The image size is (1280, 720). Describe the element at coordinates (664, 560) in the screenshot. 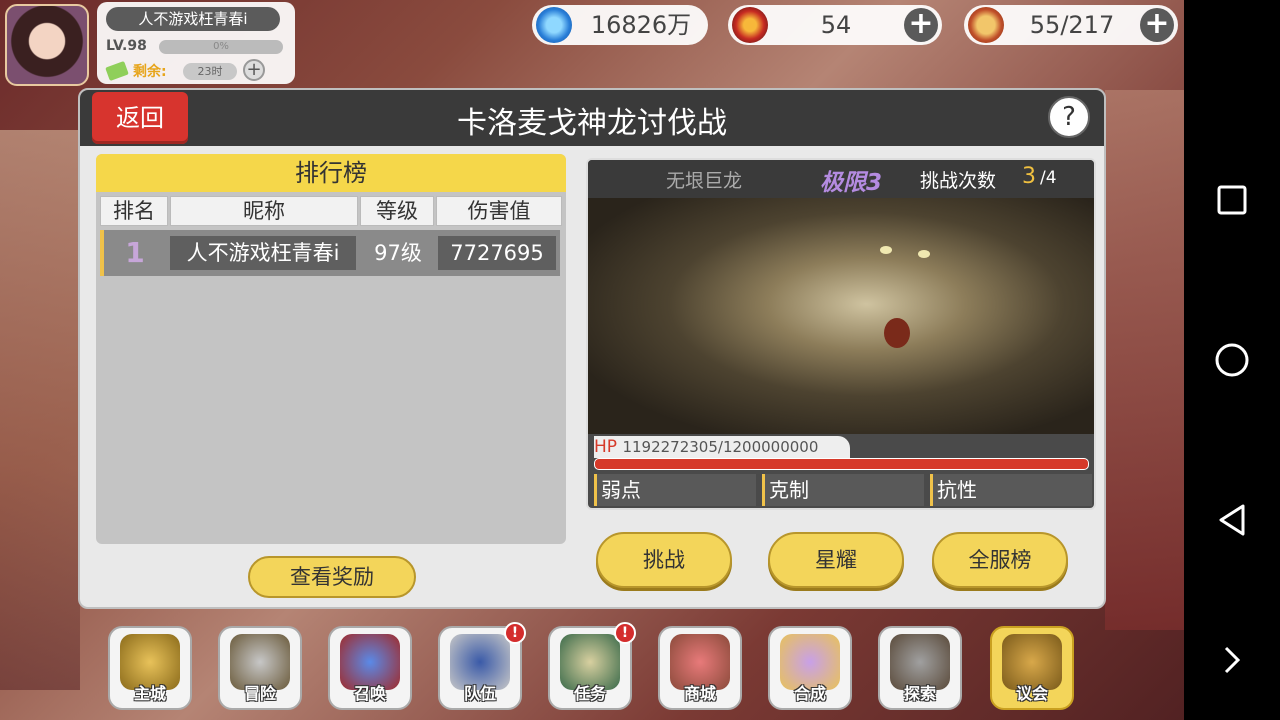

I see `challenge-button: 挑战` at that location.